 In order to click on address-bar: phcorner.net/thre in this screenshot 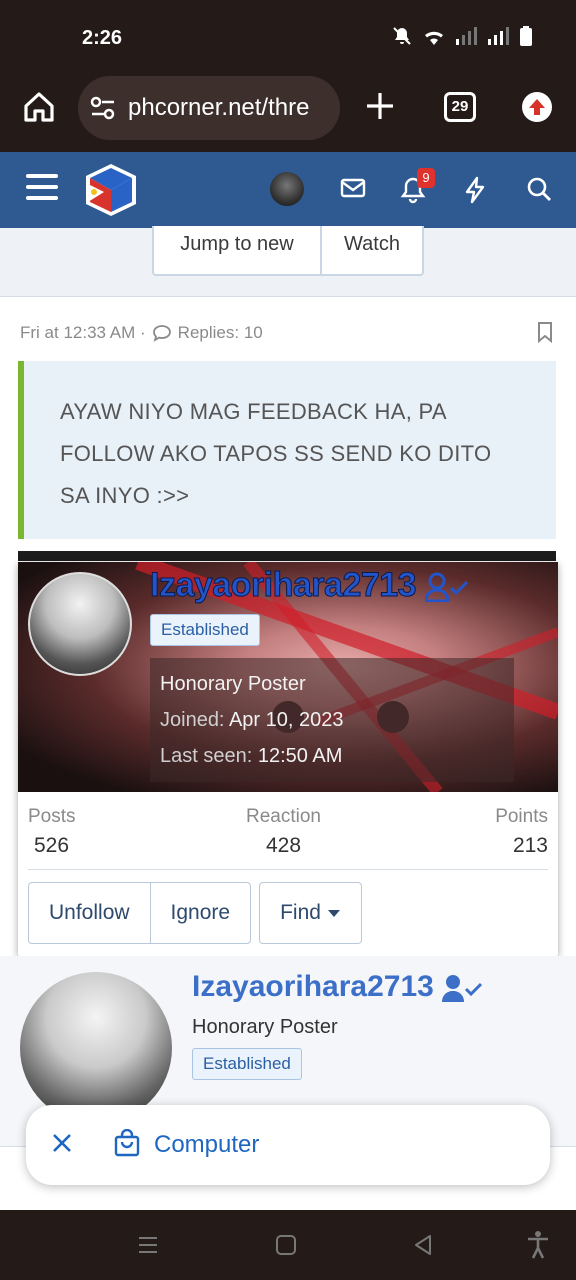, I will do `click(209, 108)`.